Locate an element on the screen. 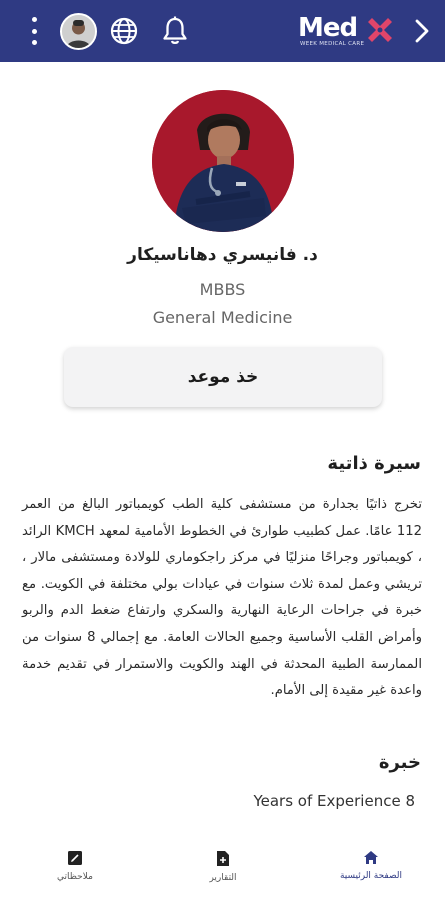 This screenshot has width=445, height=900. bottom-navigation: ملاحظاتي التقارير الصفحة الرئيسية is located at coordinates (222, 870).